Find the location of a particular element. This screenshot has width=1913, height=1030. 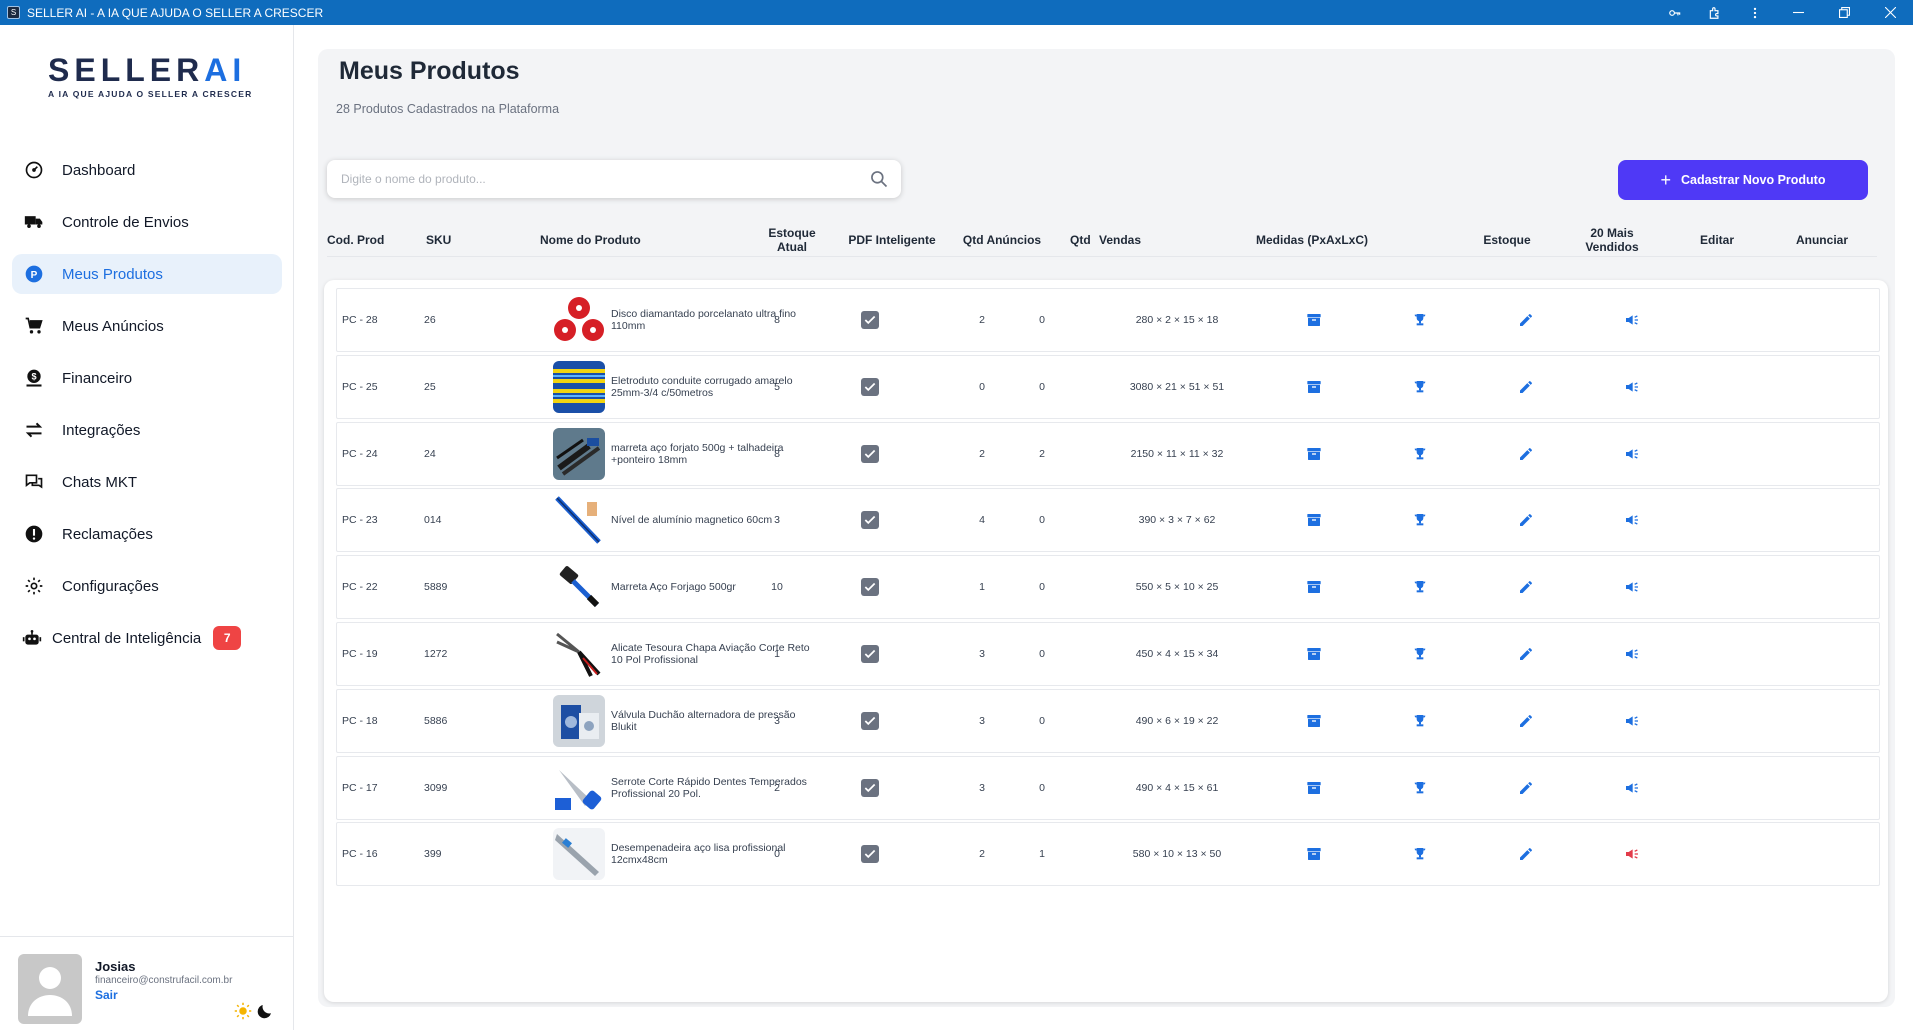

sun-icon is located at coordinates (243, 1013).